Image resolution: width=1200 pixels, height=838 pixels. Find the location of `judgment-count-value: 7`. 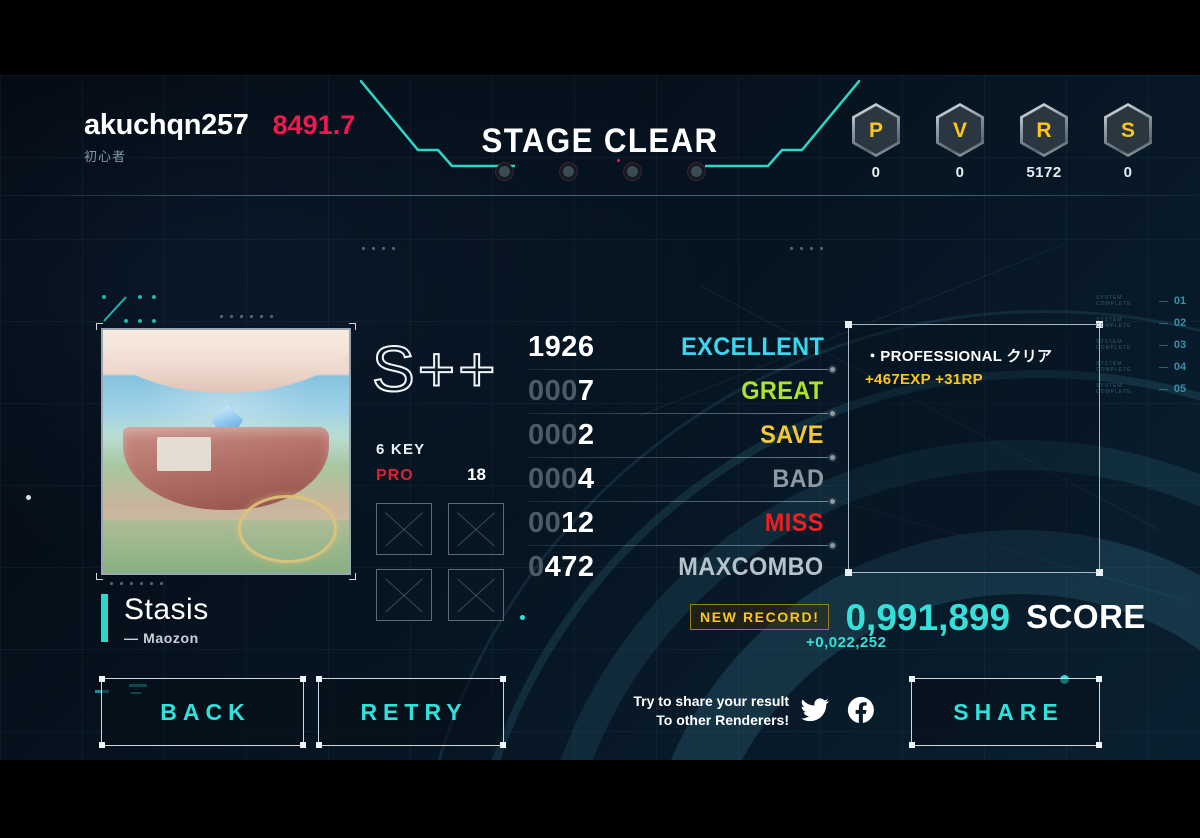

judgment-count-value: 7 is located at coordinates (586, 390).